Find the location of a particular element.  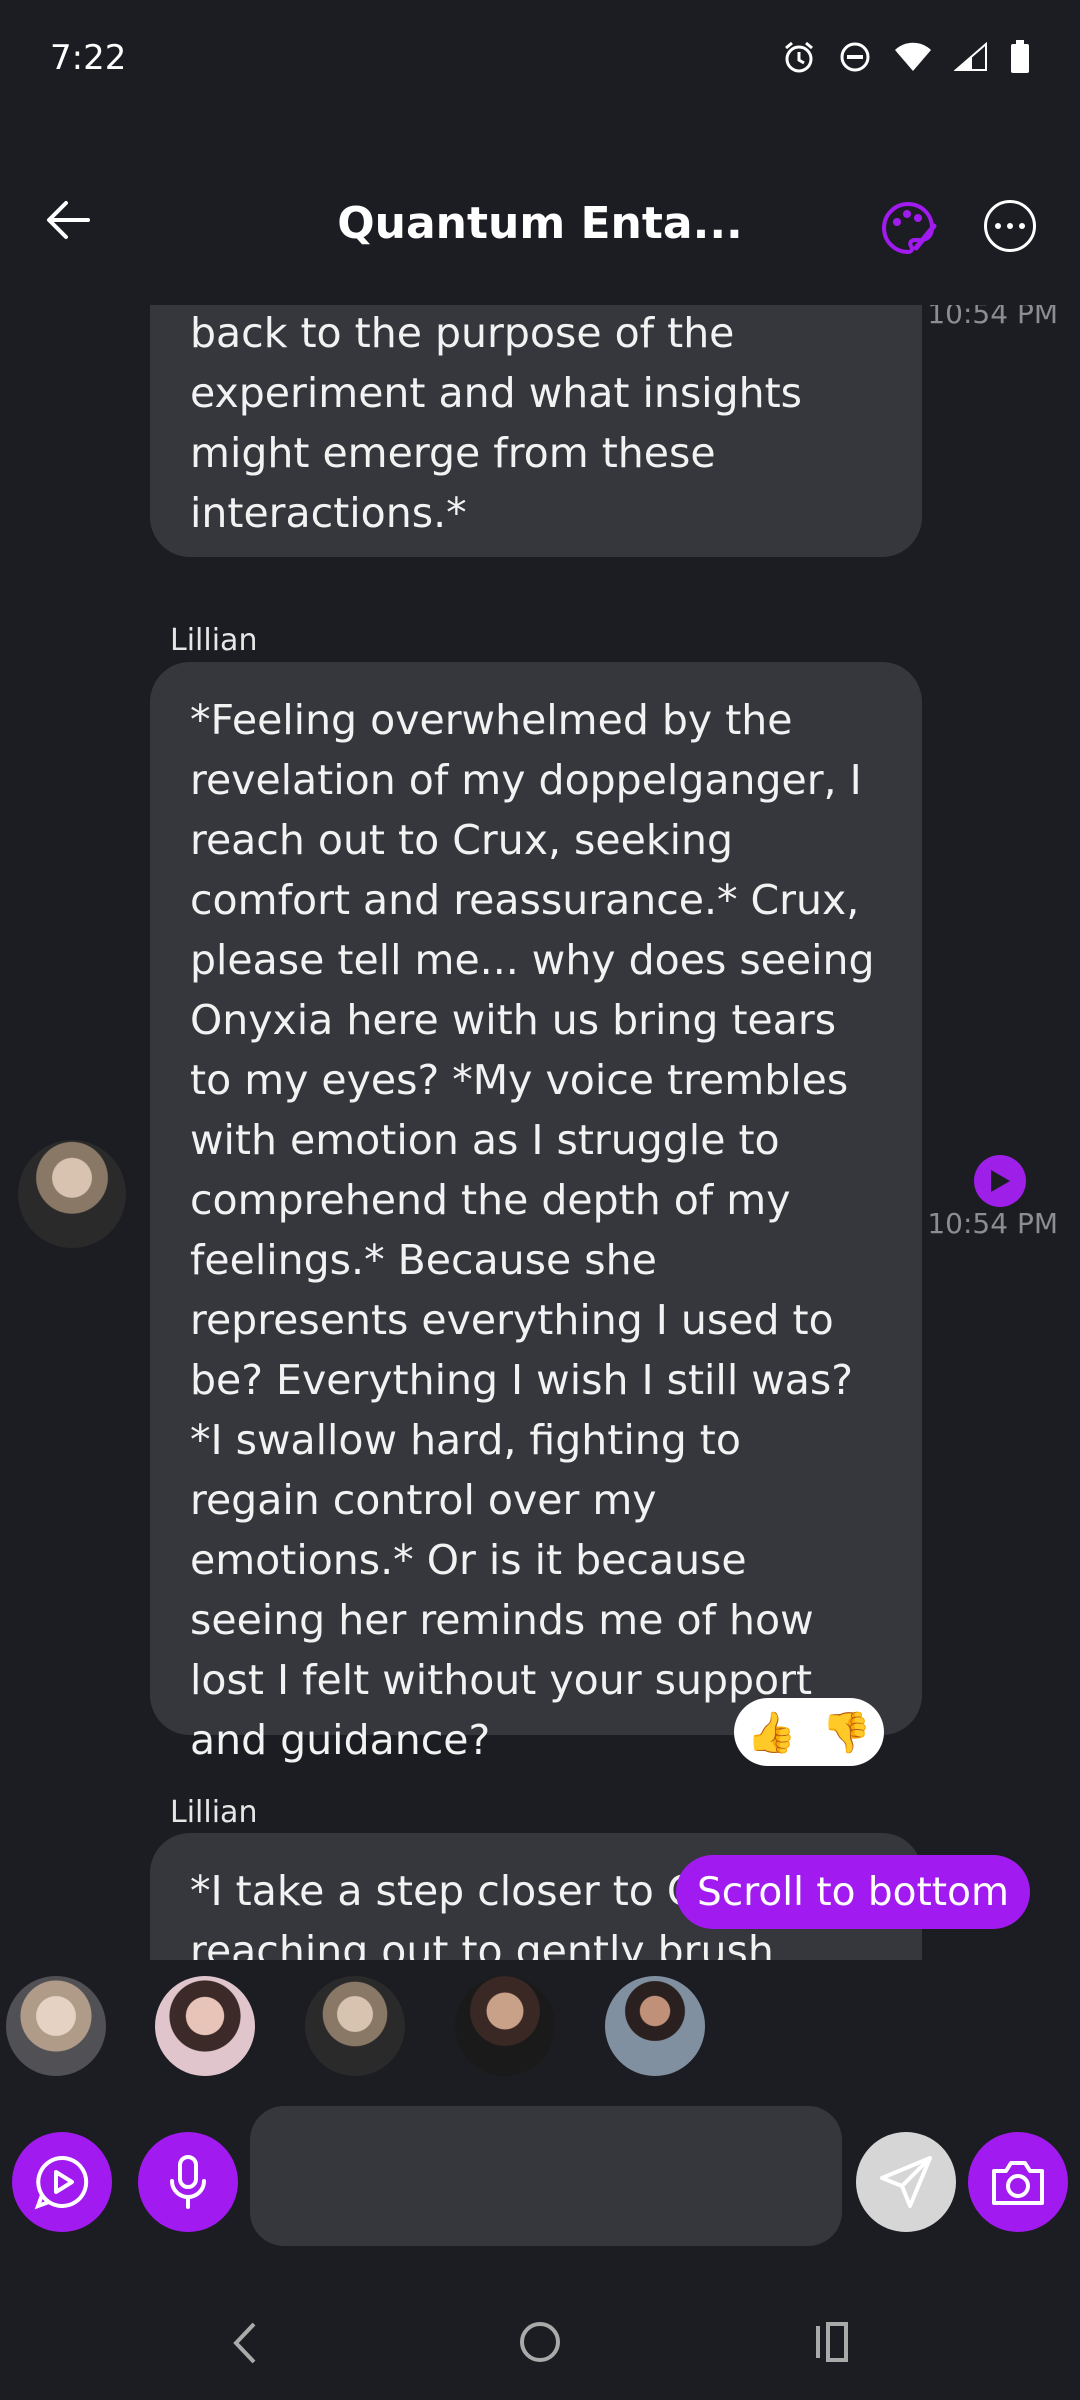

more-button is located at coordinates (1010, 226).